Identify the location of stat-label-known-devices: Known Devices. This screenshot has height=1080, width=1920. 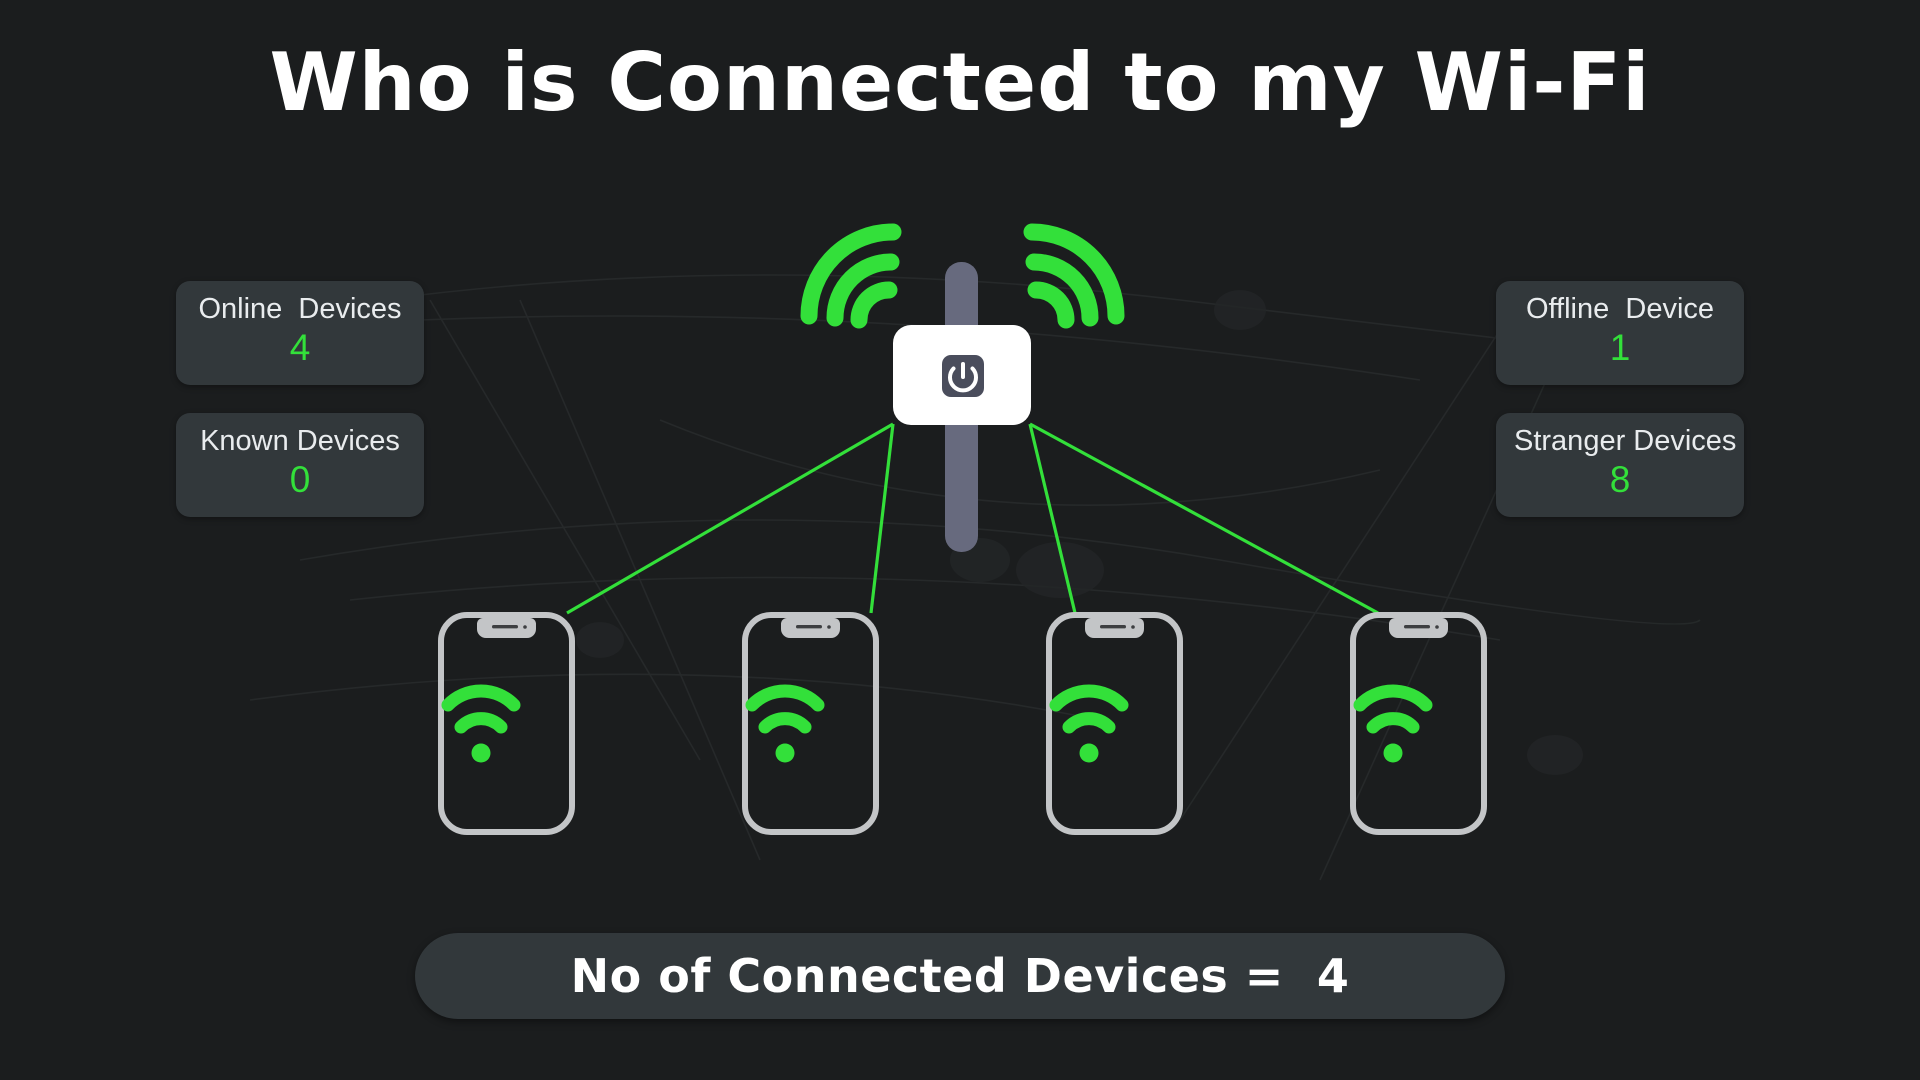
(300, 441).